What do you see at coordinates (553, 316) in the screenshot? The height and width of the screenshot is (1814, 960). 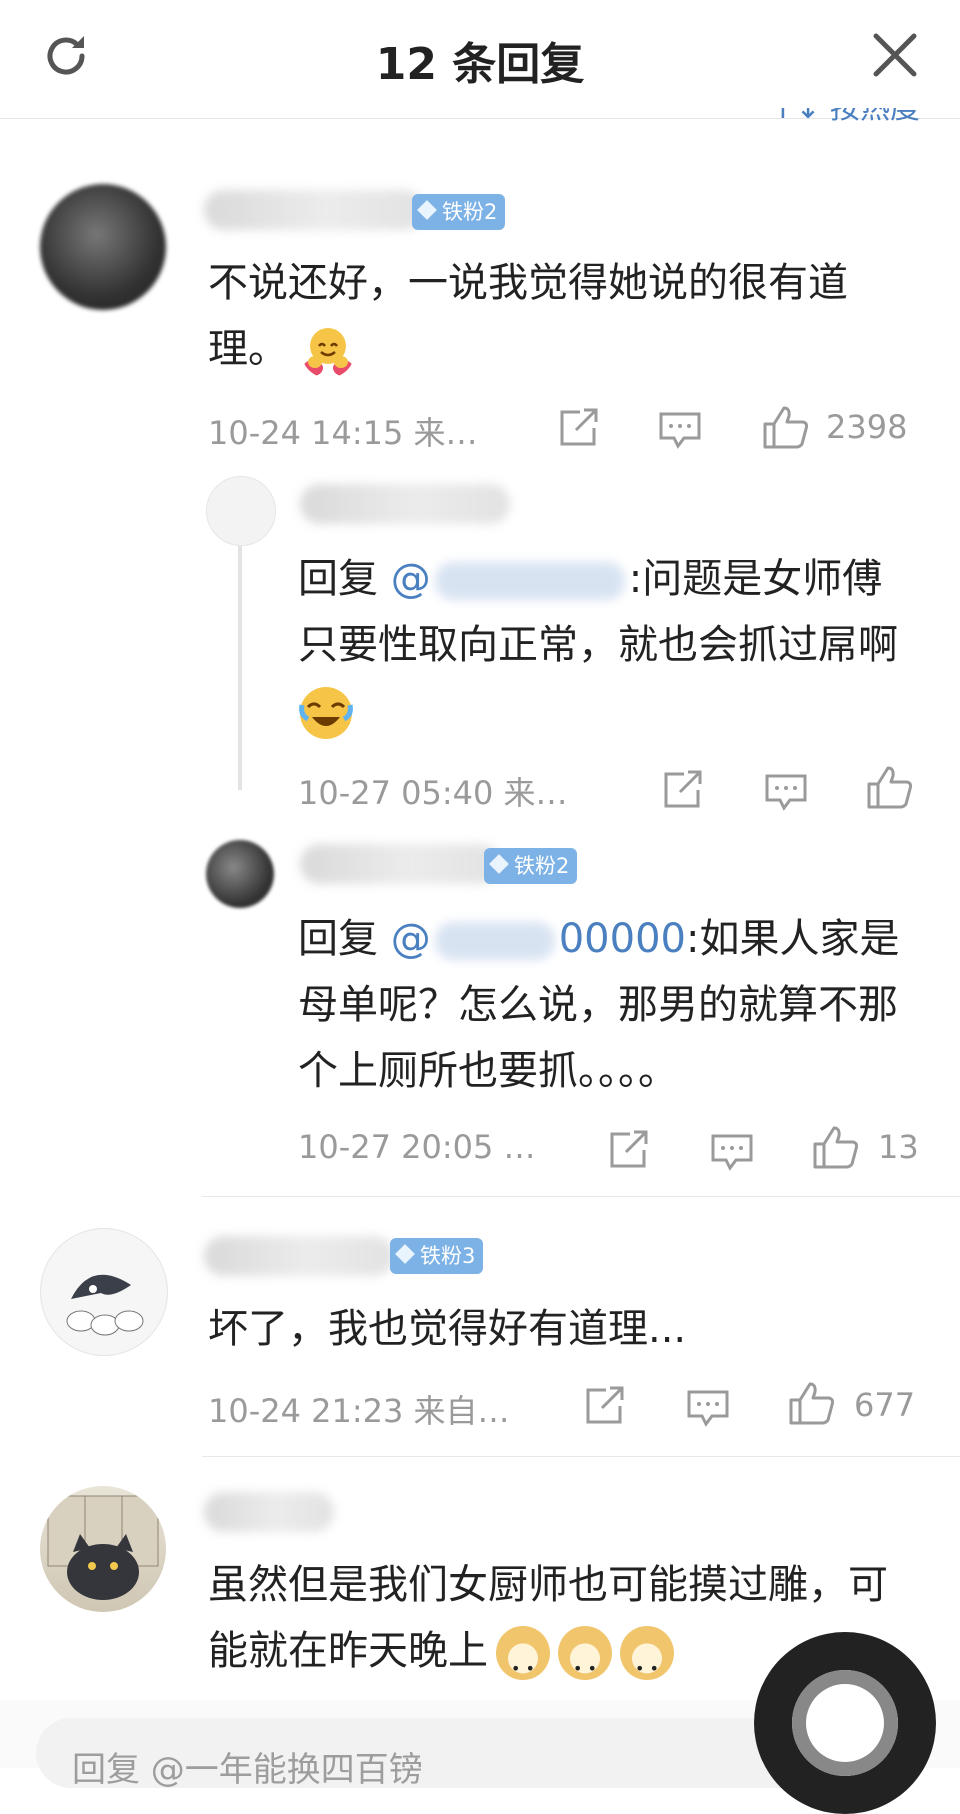 I see `comment-text: 不说还好，一说我觉得她说的很有道理。` at bounding box center [553, 316].